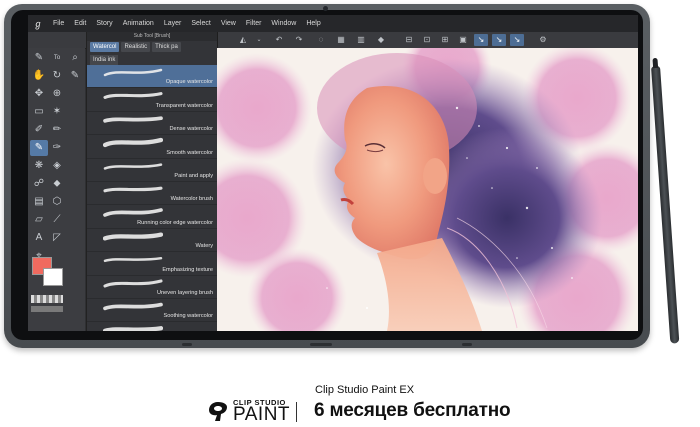 The height and width of the screenshot is (427, 700). What do you see at coordinates (200, 23) in the screenshot?
I see `menu-select: Select` at bounding box center [200, 23].